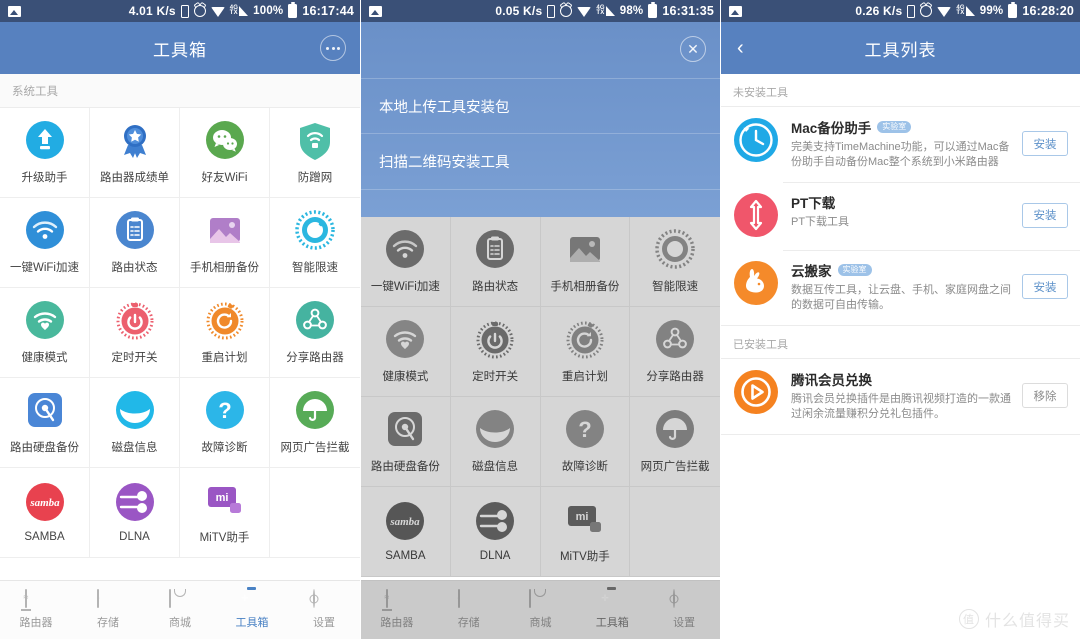 The width and height of the screenshot is (1080, 639). What do you see at coordinates (900, 48) in the screenshot?
I see `app-header: ‹ 工具列表` at bounding box center [900, 48].